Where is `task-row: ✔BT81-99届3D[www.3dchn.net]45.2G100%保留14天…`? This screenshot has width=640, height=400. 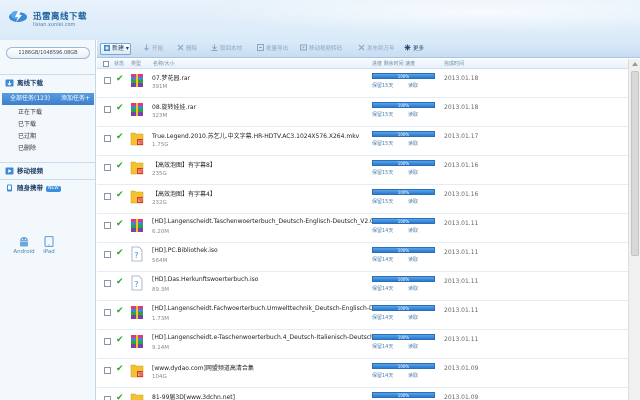
task-row: ✔BT81-99届3D[www.3dchn.net]45.2G100%保留14天… is located at coordinates (362, 394).